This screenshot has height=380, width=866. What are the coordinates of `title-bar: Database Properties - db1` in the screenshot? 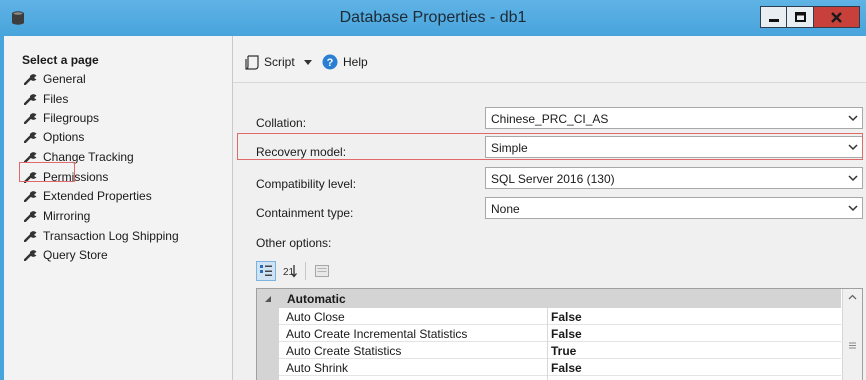 It's located at (433, 18).